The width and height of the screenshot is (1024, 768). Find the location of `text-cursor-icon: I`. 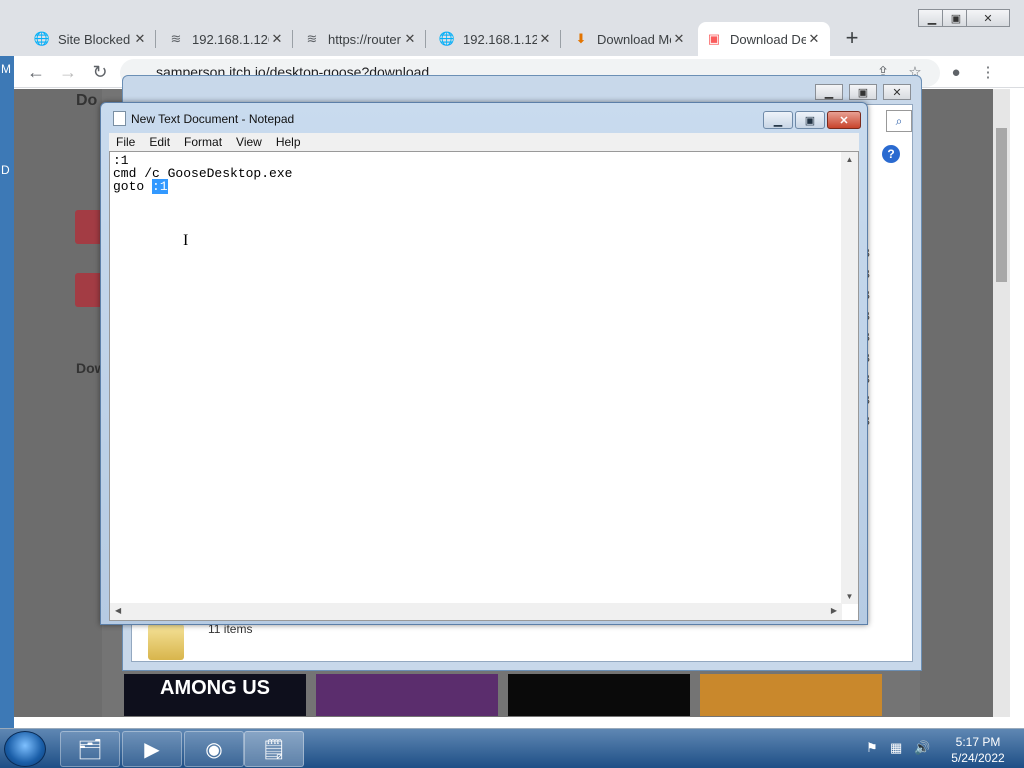

text-cursor-icon: I is located at coordinates (186, 240).